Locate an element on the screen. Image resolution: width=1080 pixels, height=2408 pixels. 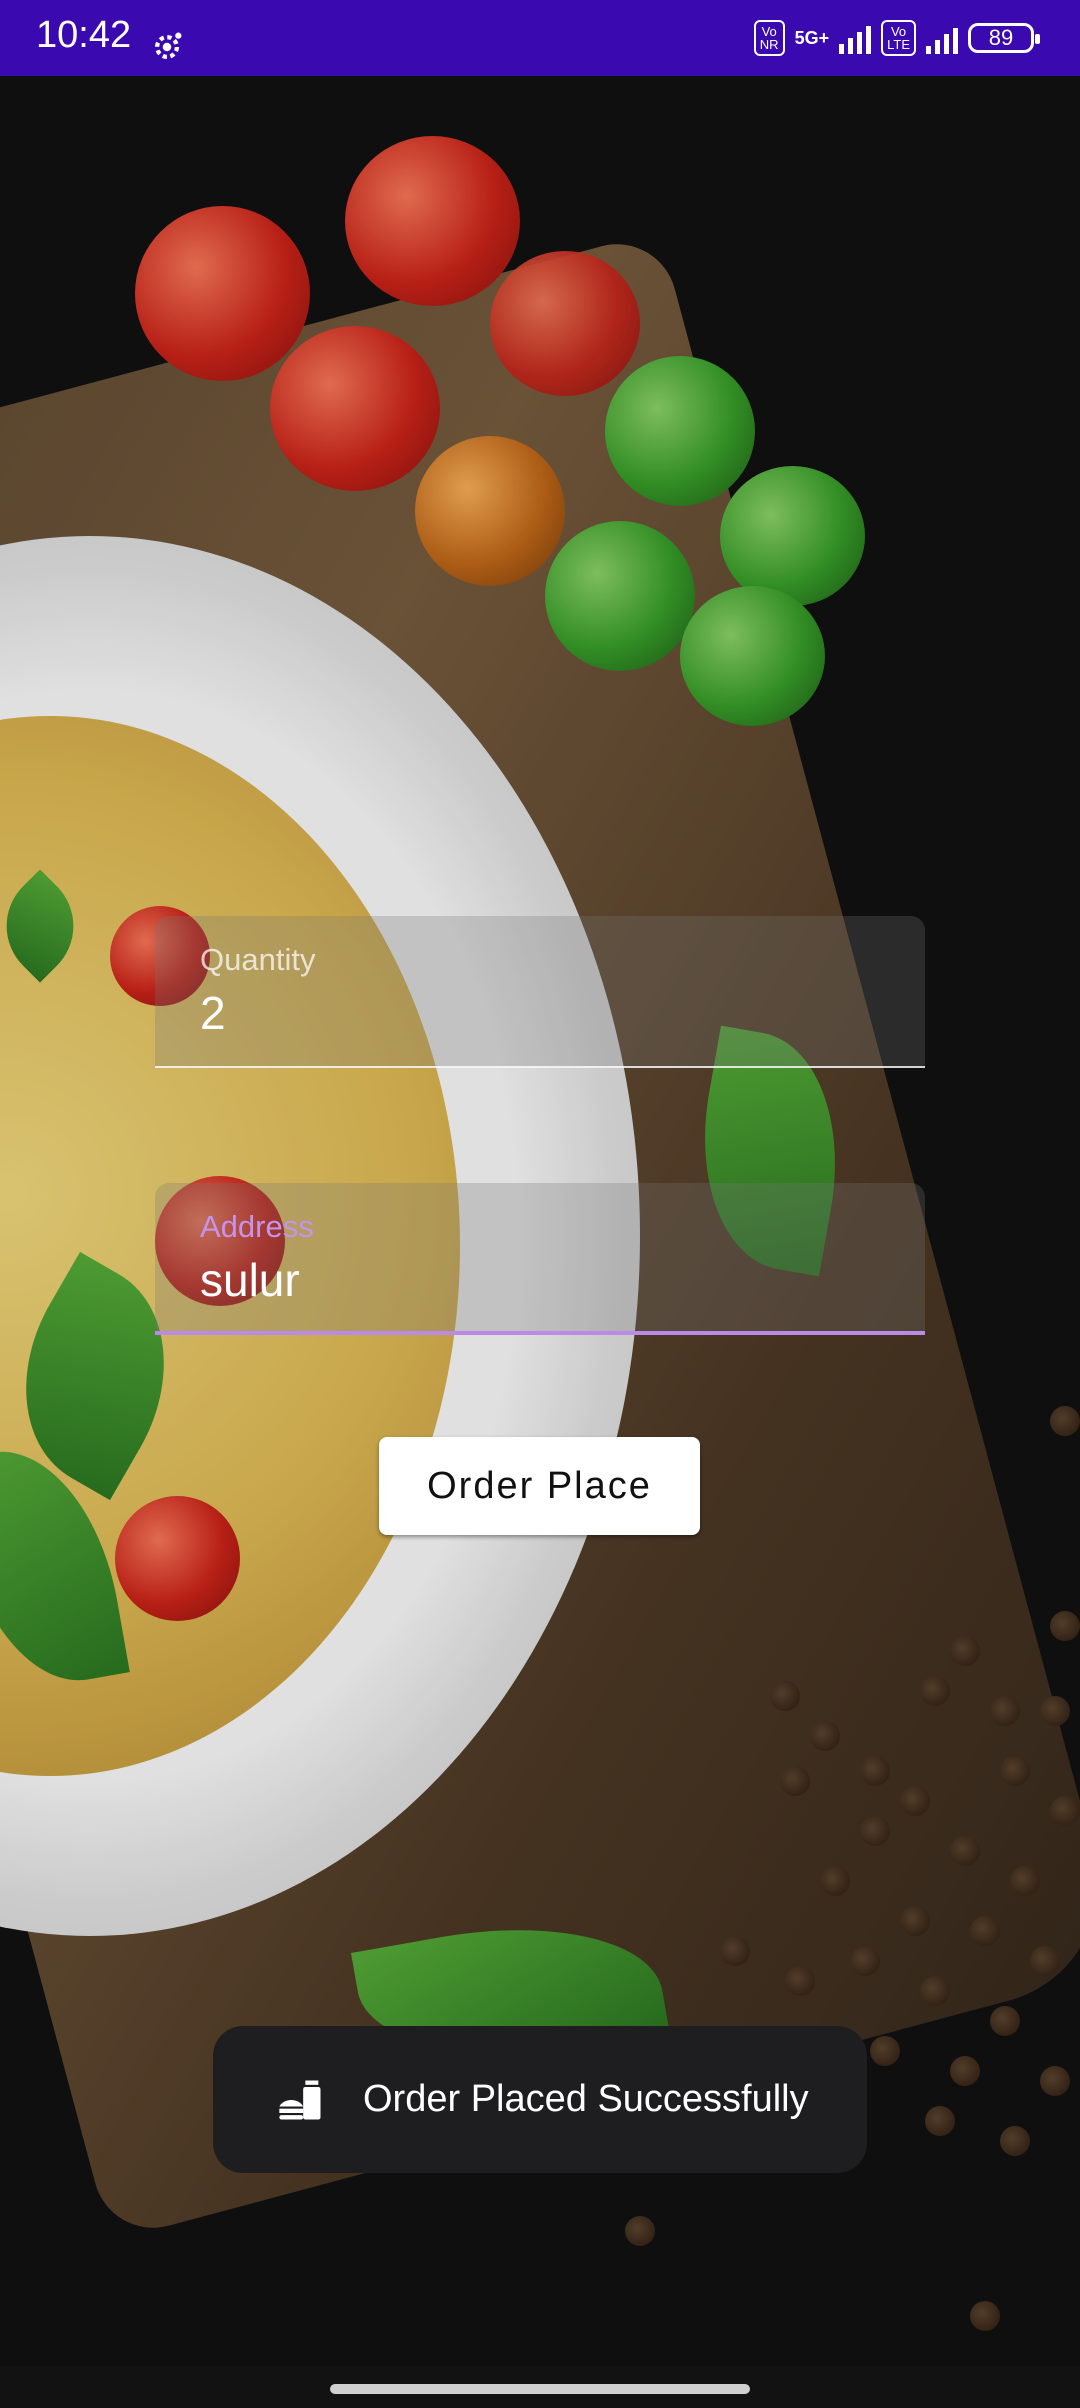
order-place-button: Order Place is located at coordinates (539, 1486).